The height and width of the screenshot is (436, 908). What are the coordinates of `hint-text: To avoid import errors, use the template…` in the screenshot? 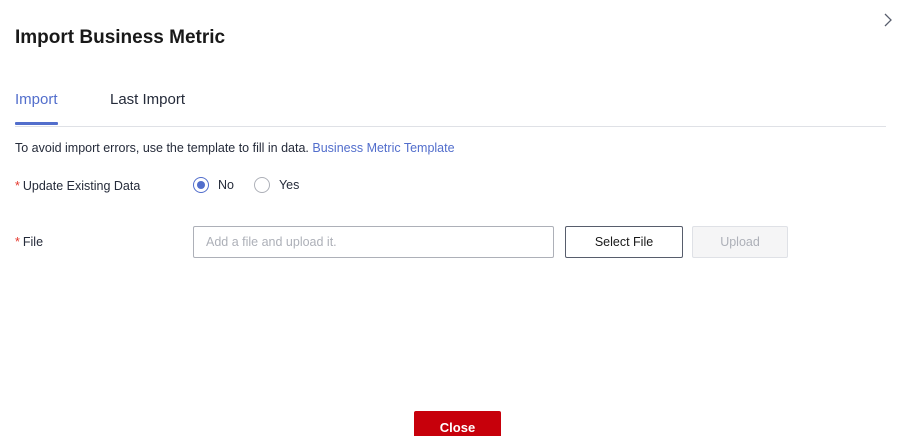 It's located at (162, 148).